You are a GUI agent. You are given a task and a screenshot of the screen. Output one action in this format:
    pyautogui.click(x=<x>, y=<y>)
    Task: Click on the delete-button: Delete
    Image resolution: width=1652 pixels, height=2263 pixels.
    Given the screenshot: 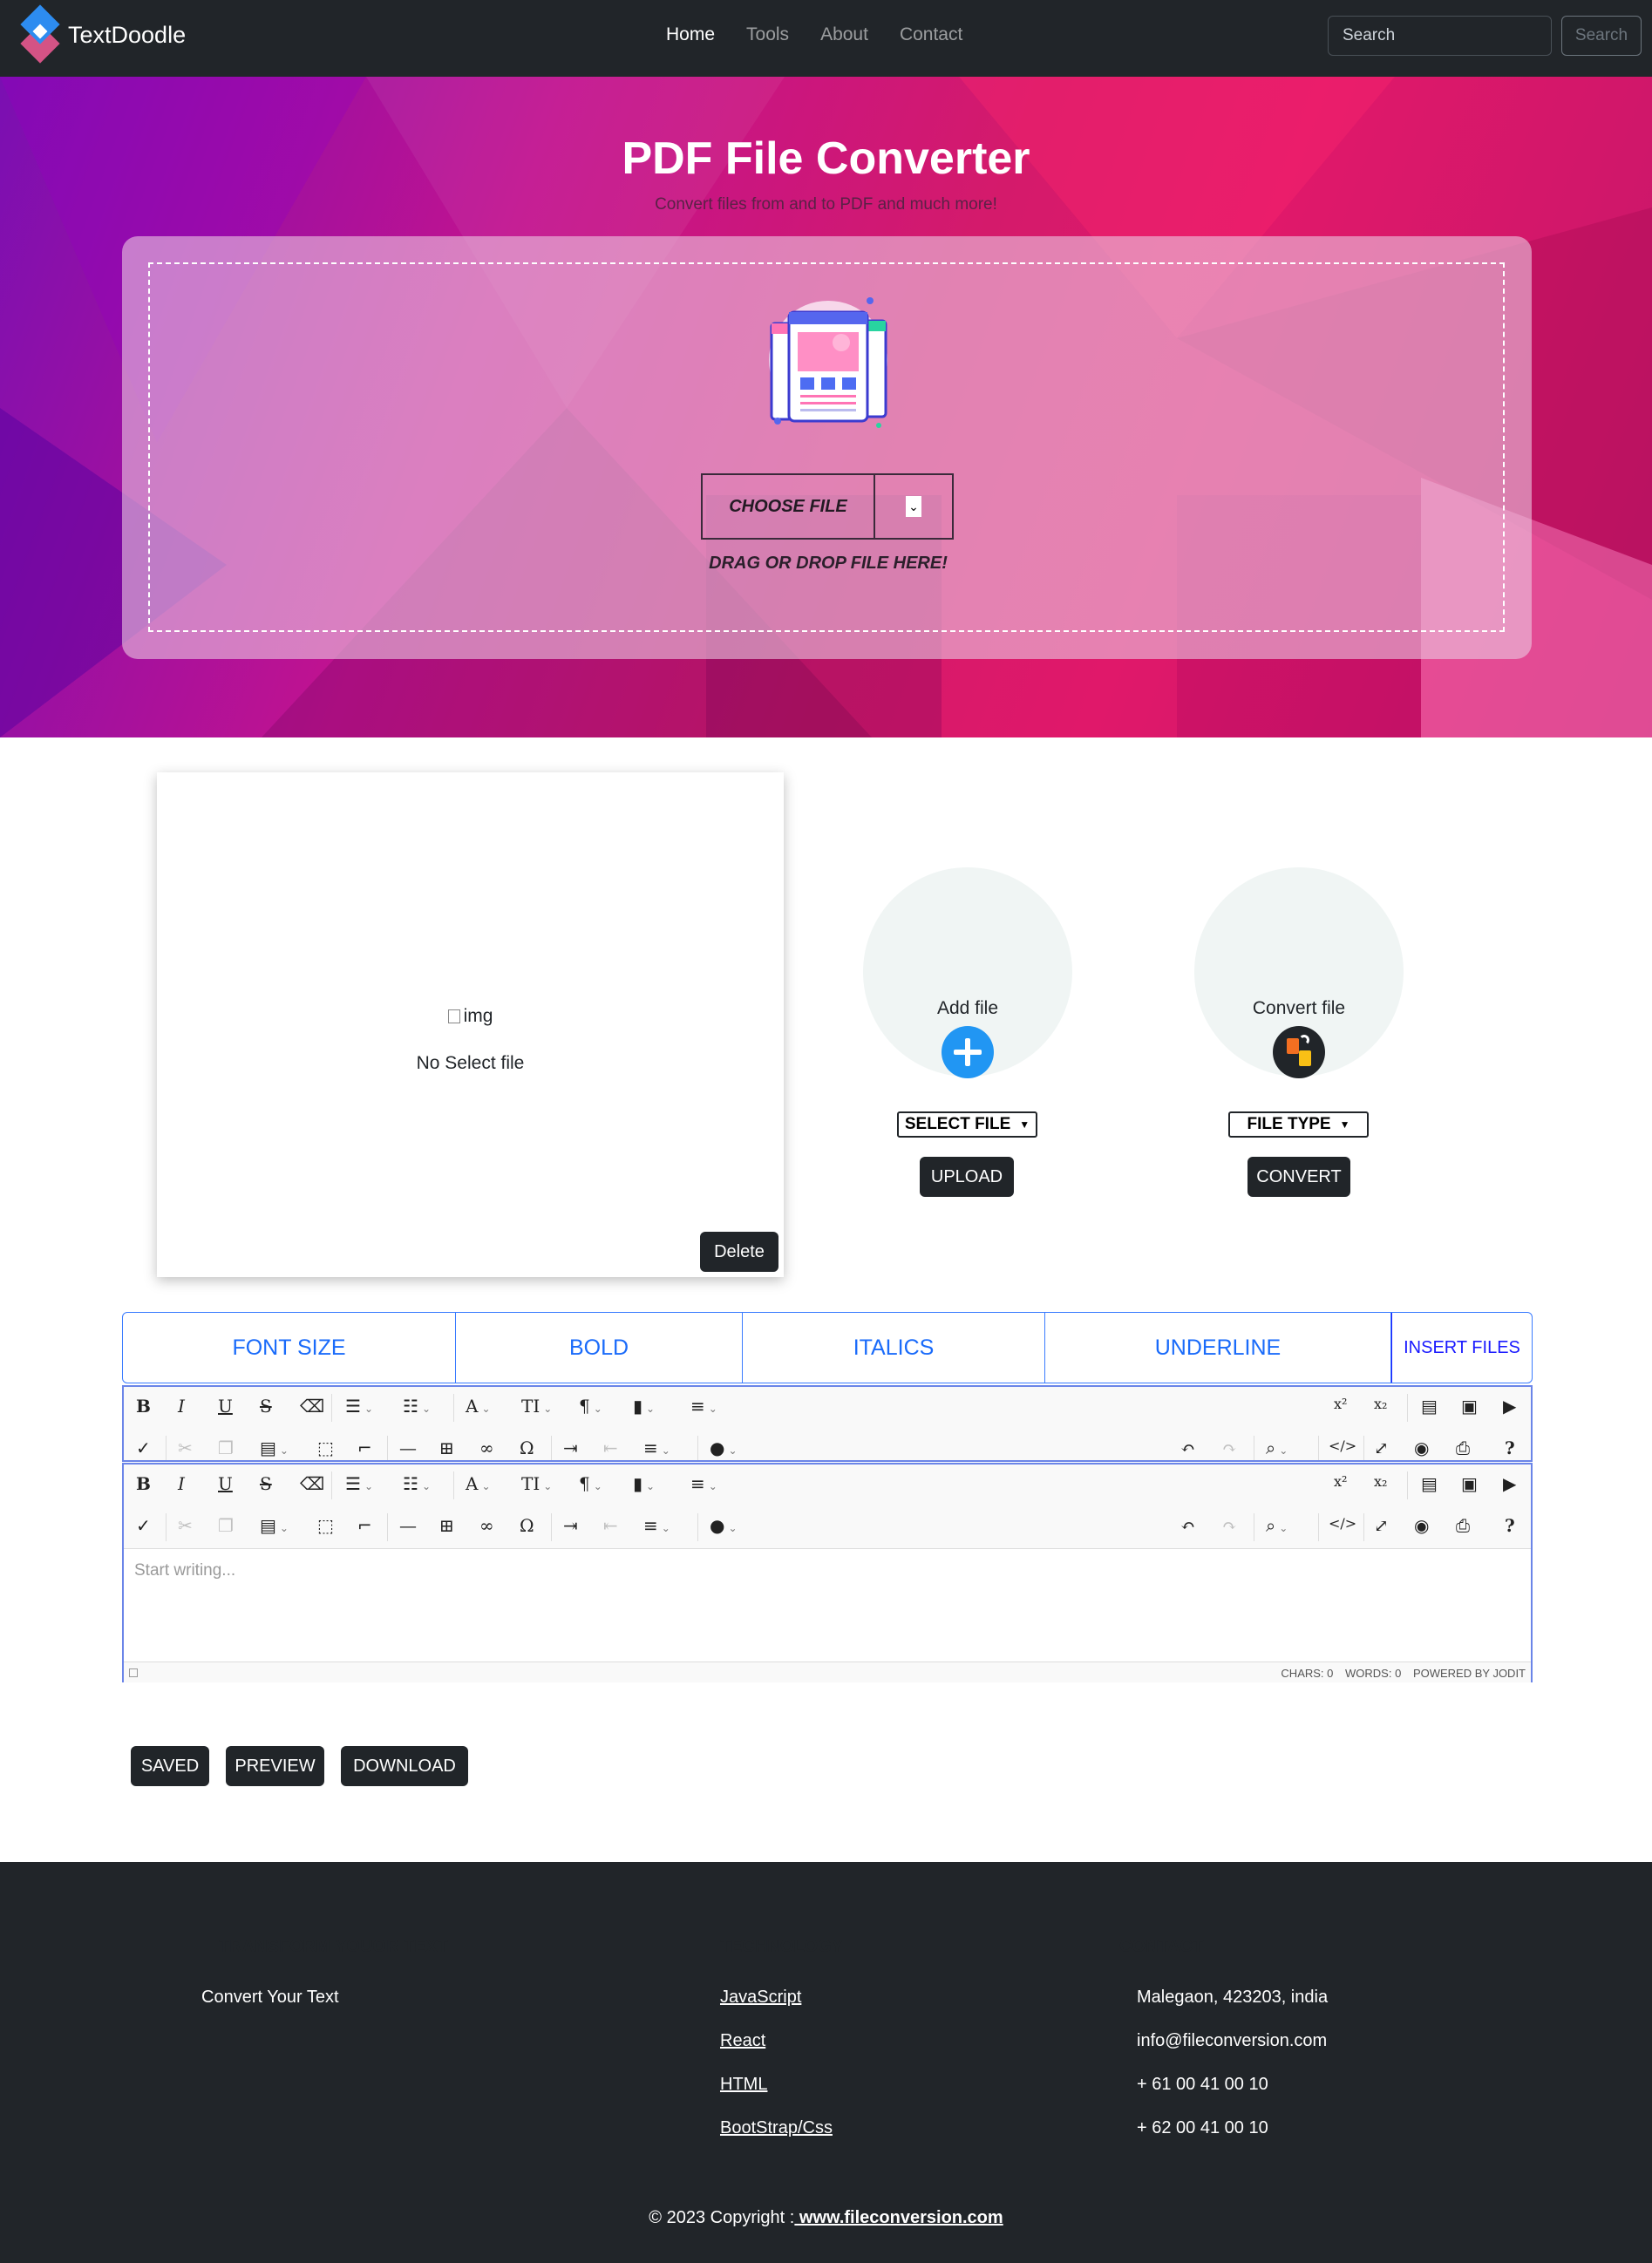 What is the action you would take?
    pyautogui.click(x=739, y=1252)
    